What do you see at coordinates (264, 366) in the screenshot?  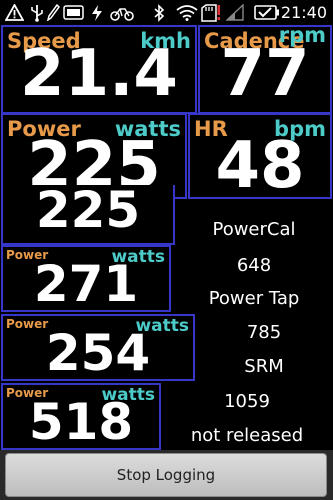 I see `sensor-name: SRM` at bounding box center [264, 366].